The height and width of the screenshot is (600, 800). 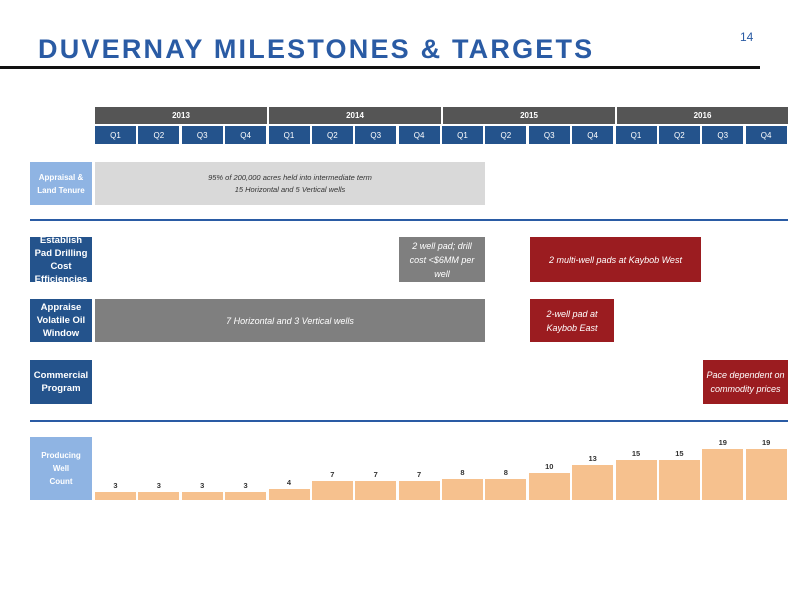 What do you see at coordinates (442, 259) in the screenshot?
I see `establish-pad-bar-1: 2 well pad; drill cost <$6MM per well` at bounding box center [442, 259].